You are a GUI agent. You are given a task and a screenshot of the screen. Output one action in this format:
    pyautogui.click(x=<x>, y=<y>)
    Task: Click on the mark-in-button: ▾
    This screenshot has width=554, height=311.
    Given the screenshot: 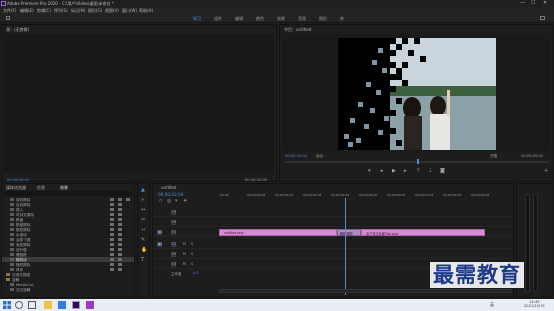 What is the action you would take?
    pyautogui.click(x=369, y=171)
    